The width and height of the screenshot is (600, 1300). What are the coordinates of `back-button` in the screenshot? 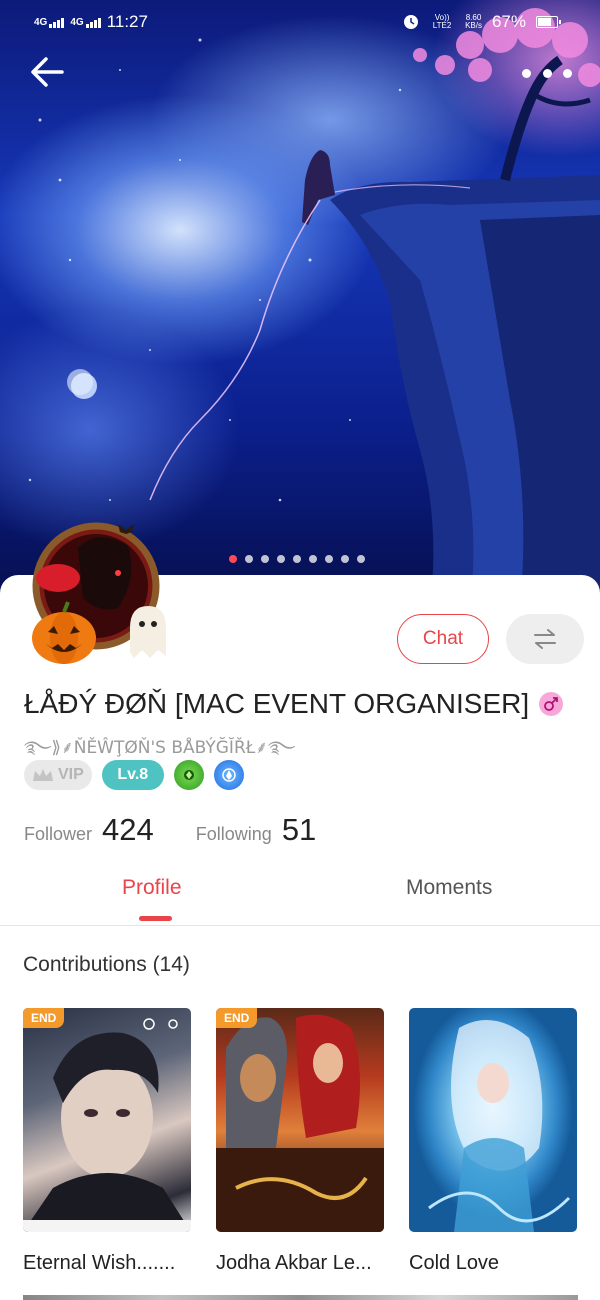 It's located at (48, 72).